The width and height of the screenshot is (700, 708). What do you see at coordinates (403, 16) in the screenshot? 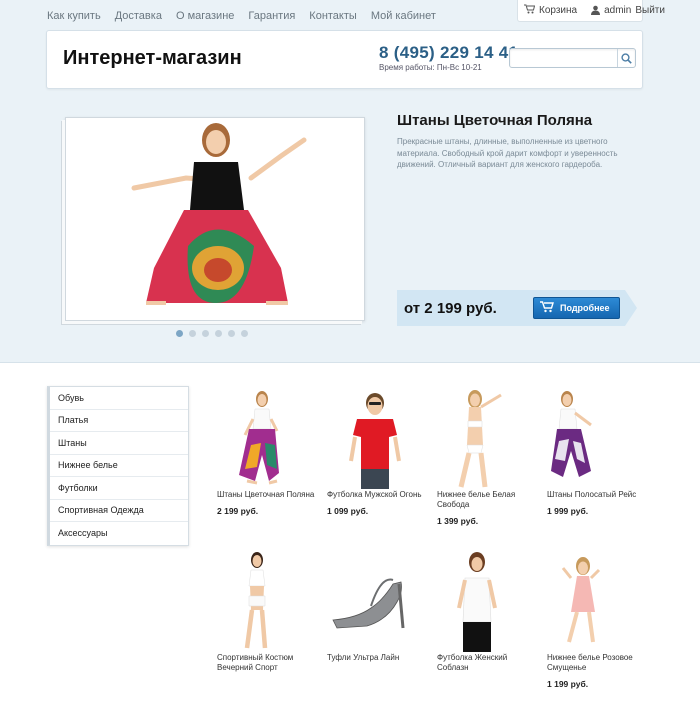
I see `nav-link-my-account: Мой кабинет` at bounding box center [403, 16].